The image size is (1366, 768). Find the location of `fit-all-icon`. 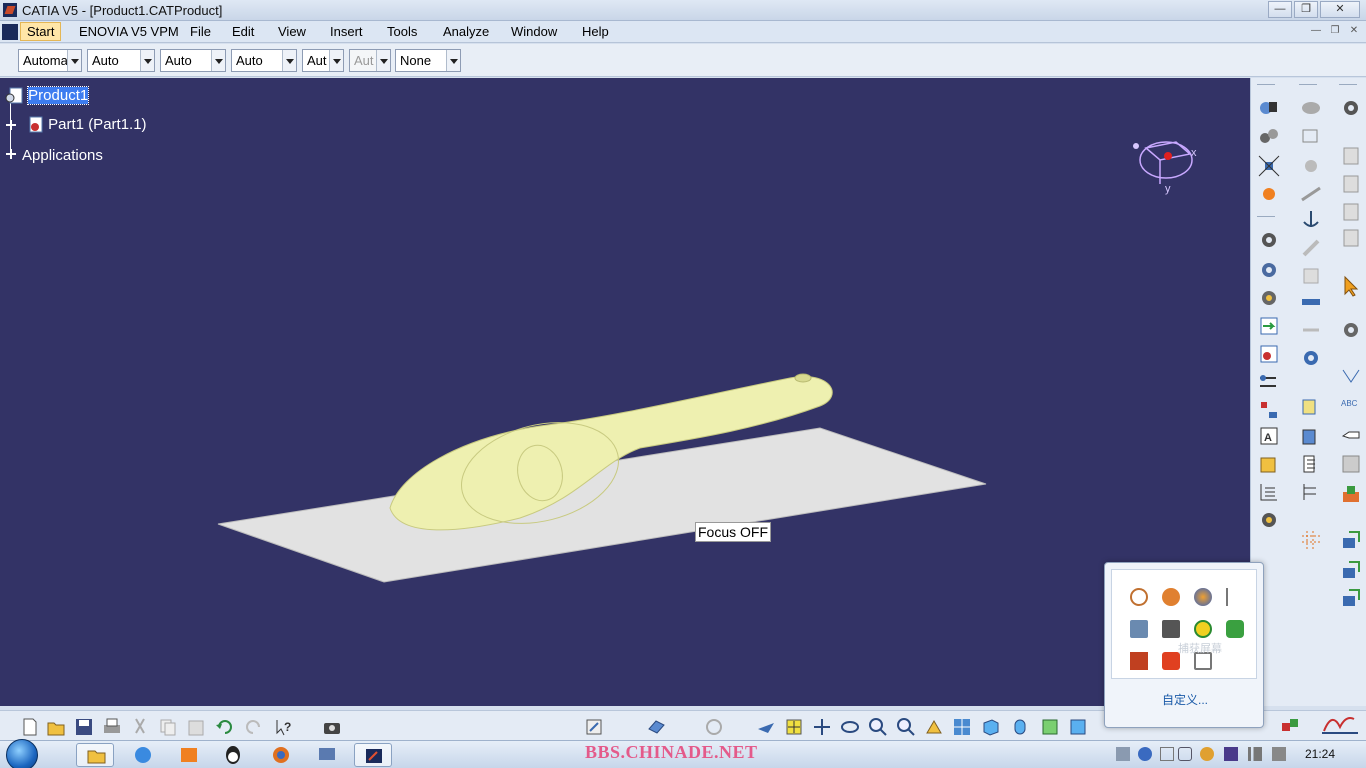

fit-all-icon is located at coordinates (794, 727).